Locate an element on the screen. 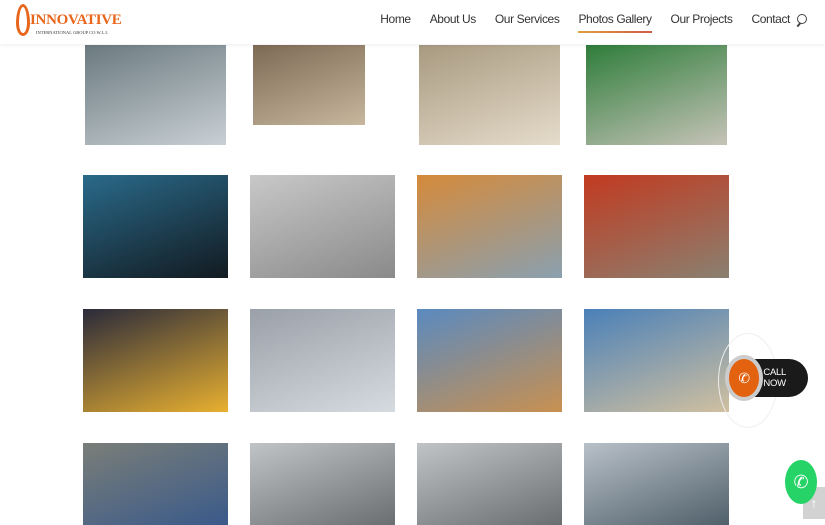  nav-photos-gallery: Photos Gallery is located at coordinates (615, 22).